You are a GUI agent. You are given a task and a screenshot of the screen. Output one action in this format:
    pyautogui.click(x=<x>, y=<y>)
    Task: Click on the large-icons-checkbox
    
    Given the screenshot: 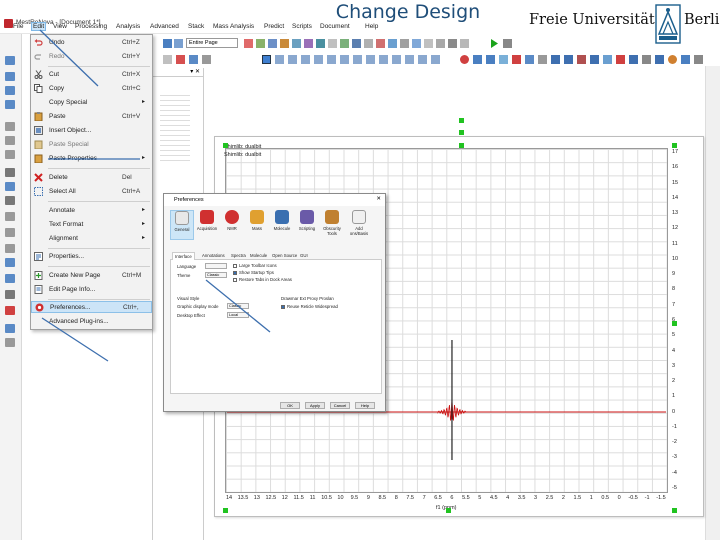 What is the action you would take?
    pyautogui.click(x=235, y=266)
    